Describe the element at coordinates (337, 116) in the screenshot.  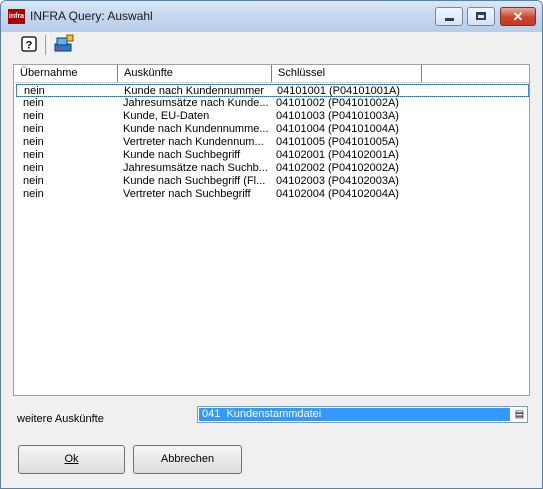
I see `cell-schluessel: 04101003 (P04101003A)` at that location.